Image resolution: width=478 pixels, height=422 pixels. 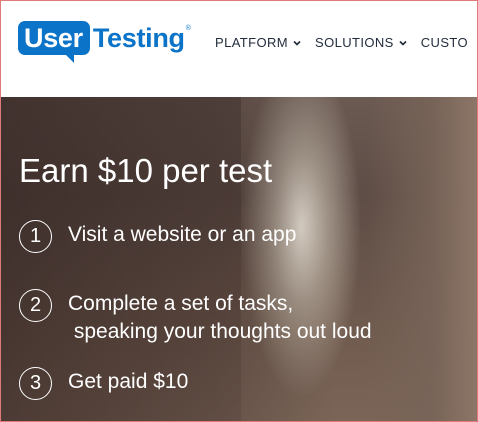 I want to click on hero-title: Earn $10 per test, so click(x=146, y=170).